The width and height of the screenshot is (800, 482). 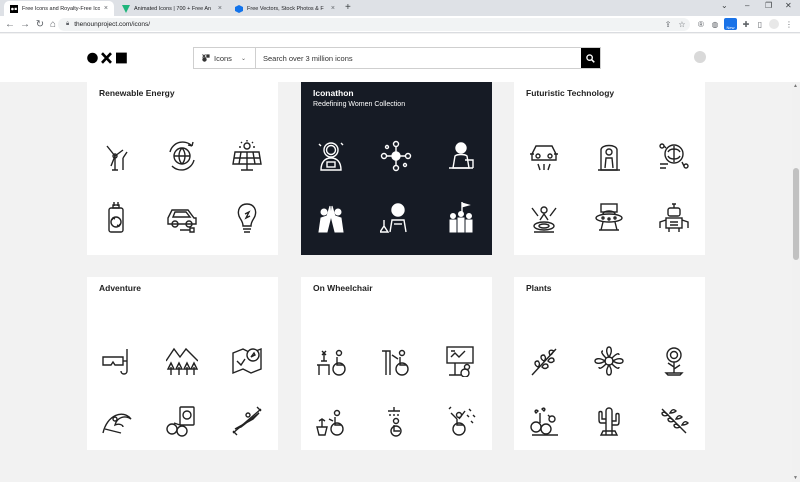 I want to click on sunflower-icon, so click(x=674, y=361).